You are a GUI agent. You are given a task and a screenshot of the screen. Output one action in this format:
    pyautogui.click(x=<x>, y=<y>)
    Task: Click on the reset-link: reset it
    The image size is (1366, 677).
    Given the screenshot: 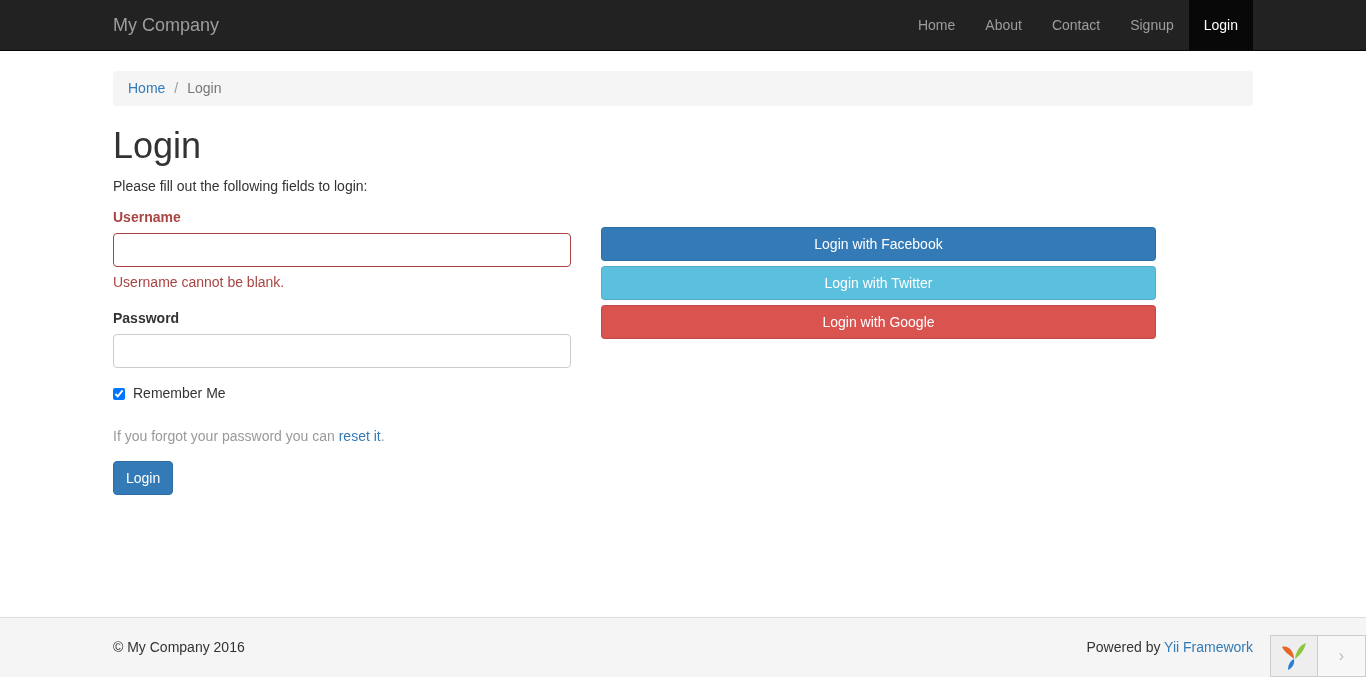 What is the action you would take?
    pyautogui.click(x=359, y=436)
    